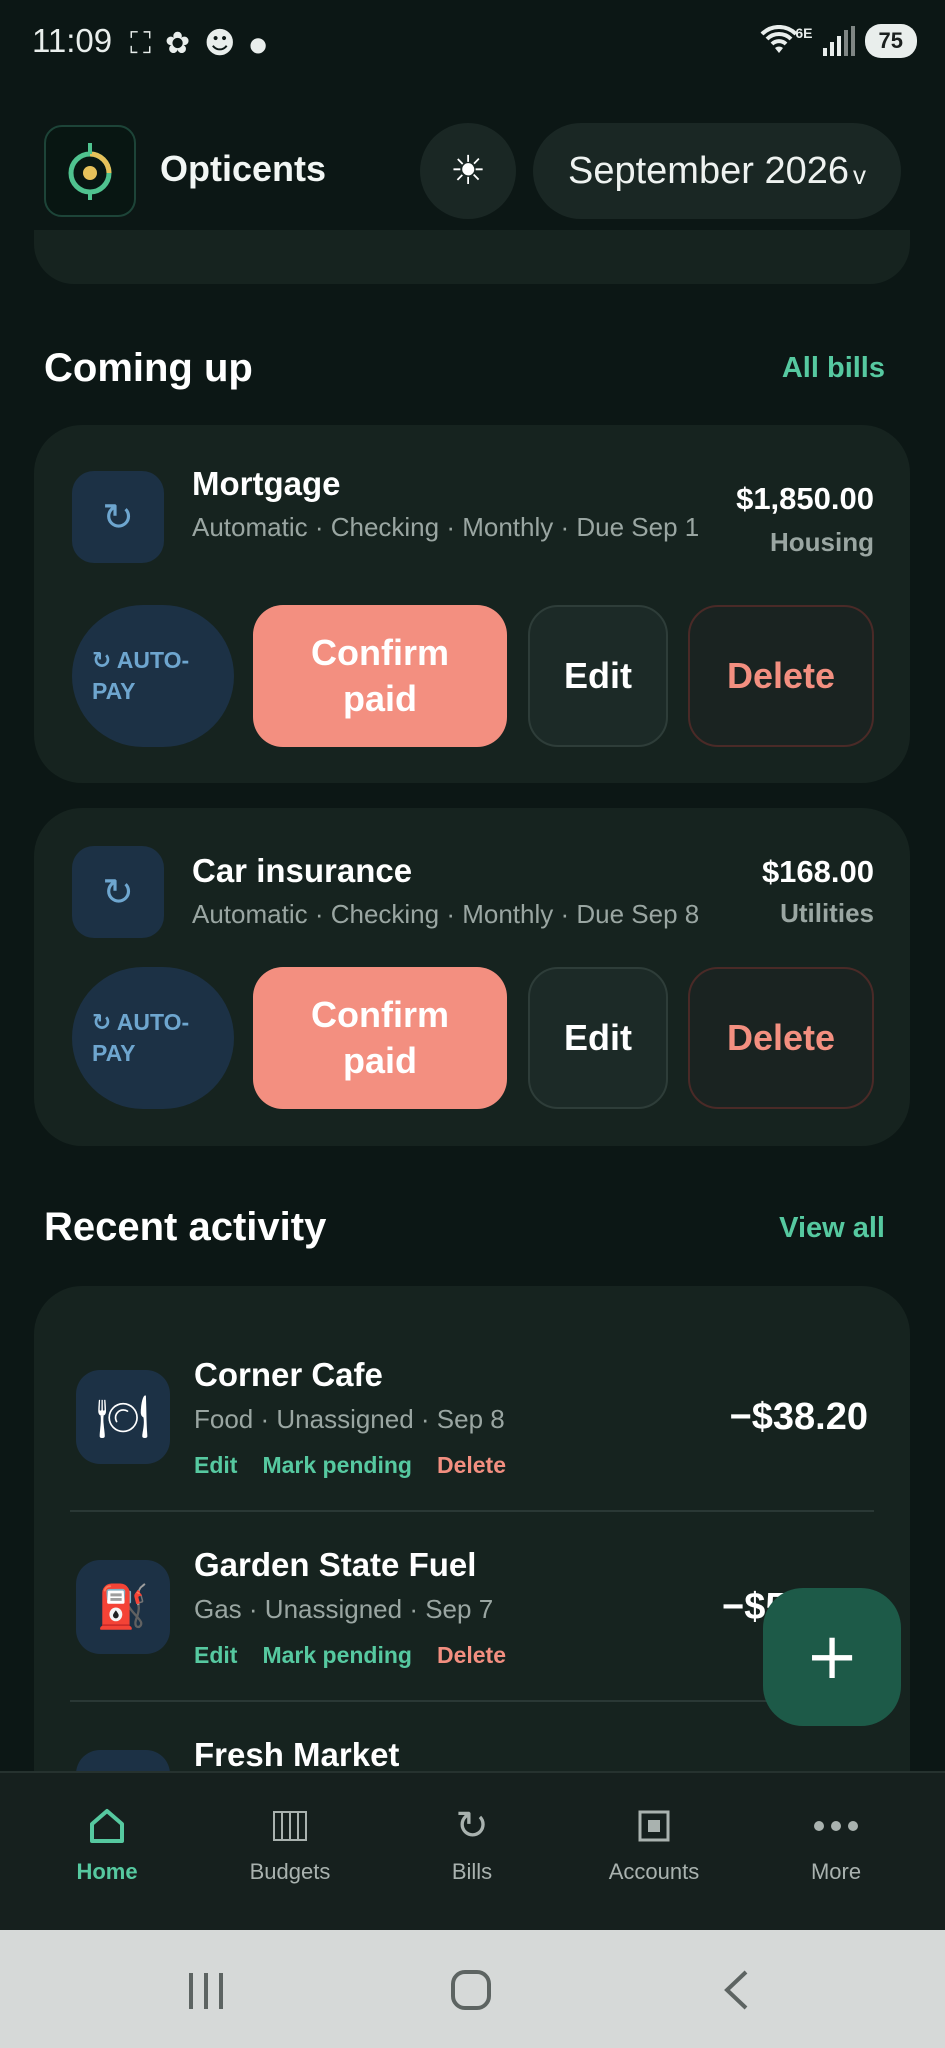 The height and width of the screenshot is (2048, 945). Describe the element at coordinates (836, 1852) in the screenshot. I see `nav-more: More` at that location.